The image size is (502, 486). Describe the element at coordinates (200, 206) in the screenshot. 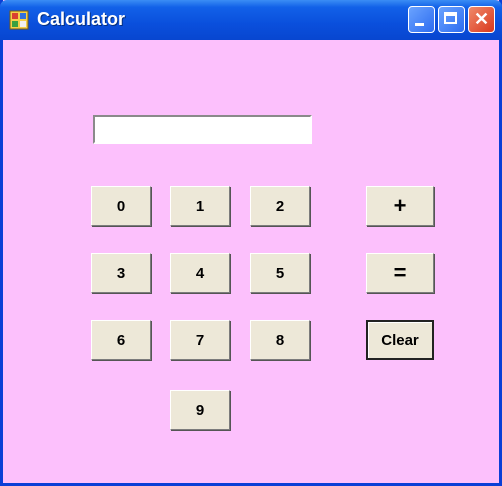

I see `digit-1-button: 1` at that location.